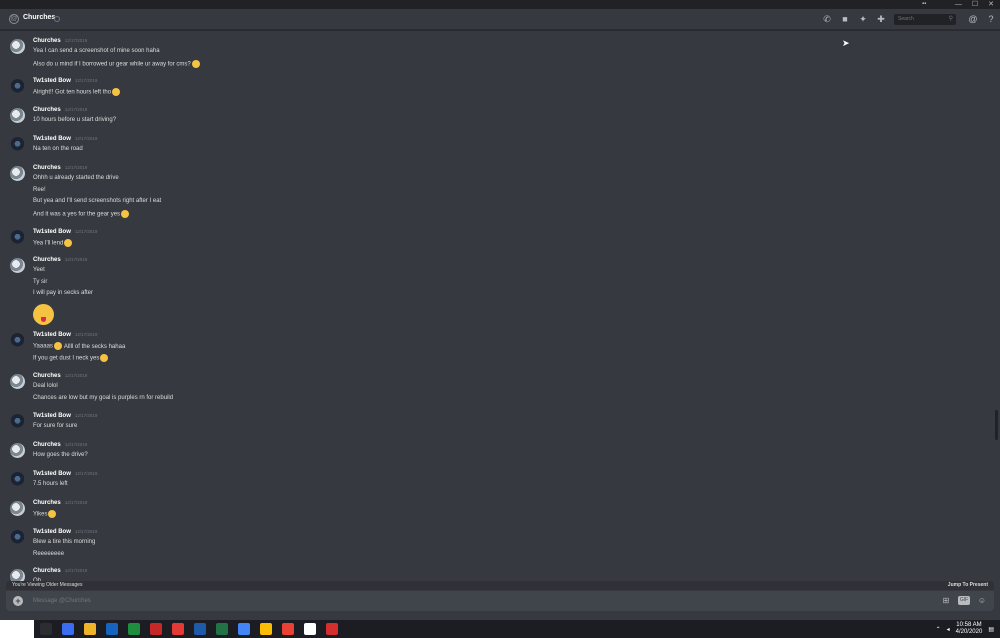 The height and width of the screenshot is (638, 1000). I want to click on clock: 10:58 AM 4/20/2020, so click(969, 629).